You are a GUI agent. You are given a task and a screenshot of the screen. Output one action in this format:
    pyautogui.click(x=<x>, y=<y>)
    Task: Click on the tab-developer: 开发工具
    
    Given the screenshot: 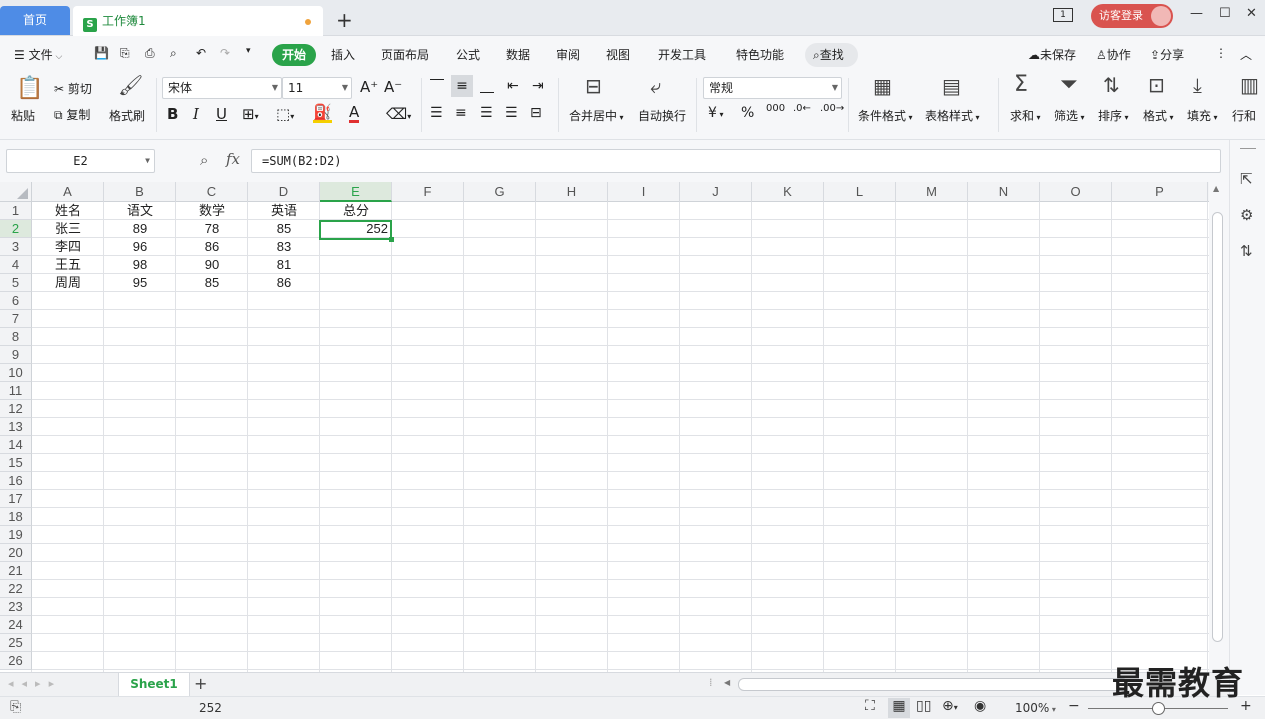 What is the action you would take?
    pyautogui.click(x=682, y=54)
    